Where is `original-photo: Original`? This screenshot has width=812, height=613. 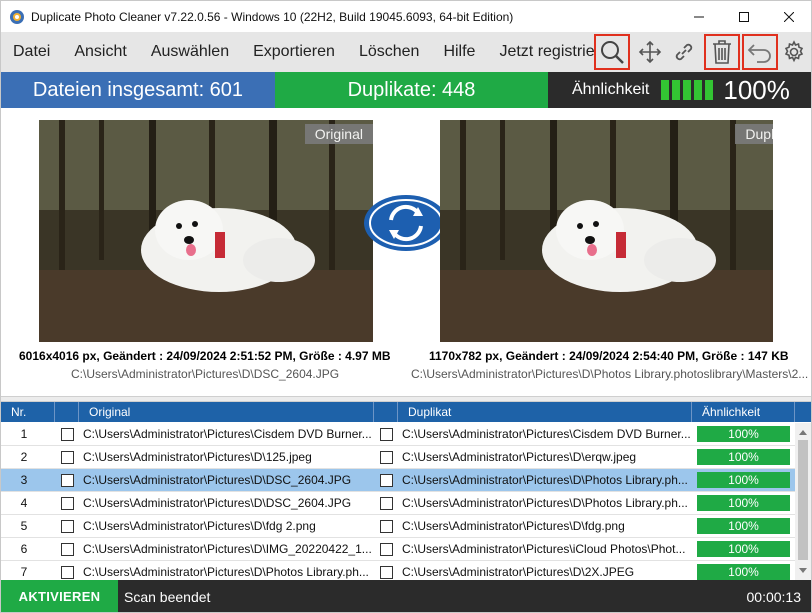
original-photo: Original is located at coordinates (206, 231).